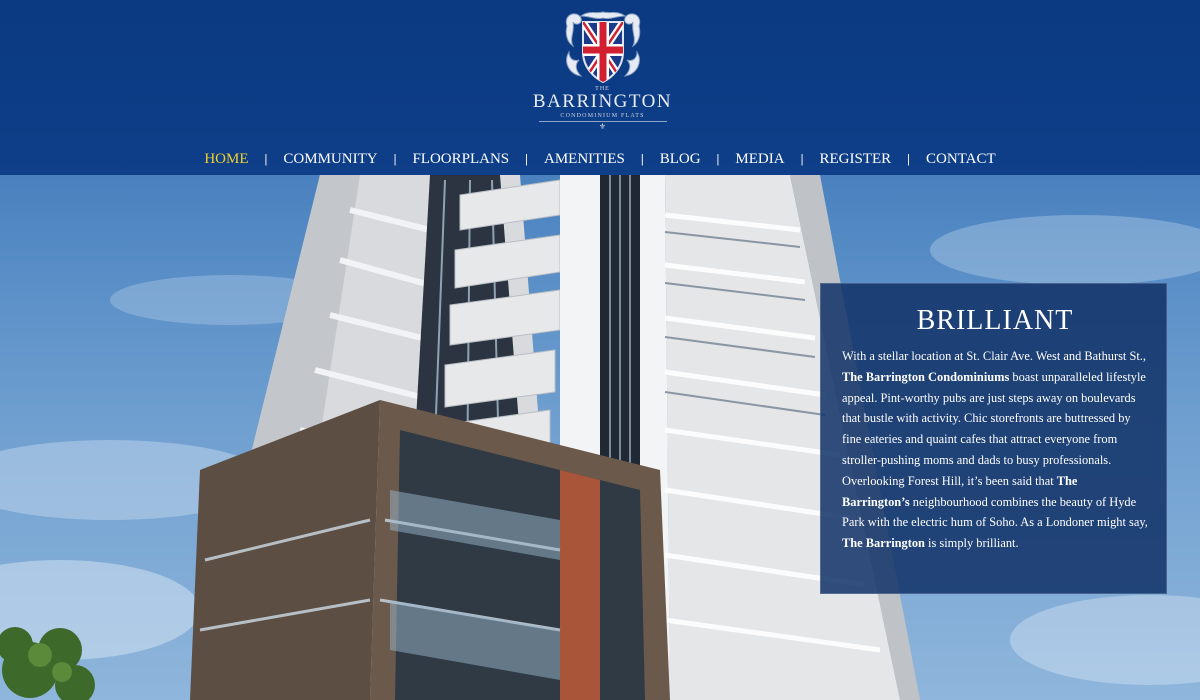  What do you see at coordinates (961, 159) in the screenshot?
I see `nav-contact: CONTACT` at bounding box center [961, 159].